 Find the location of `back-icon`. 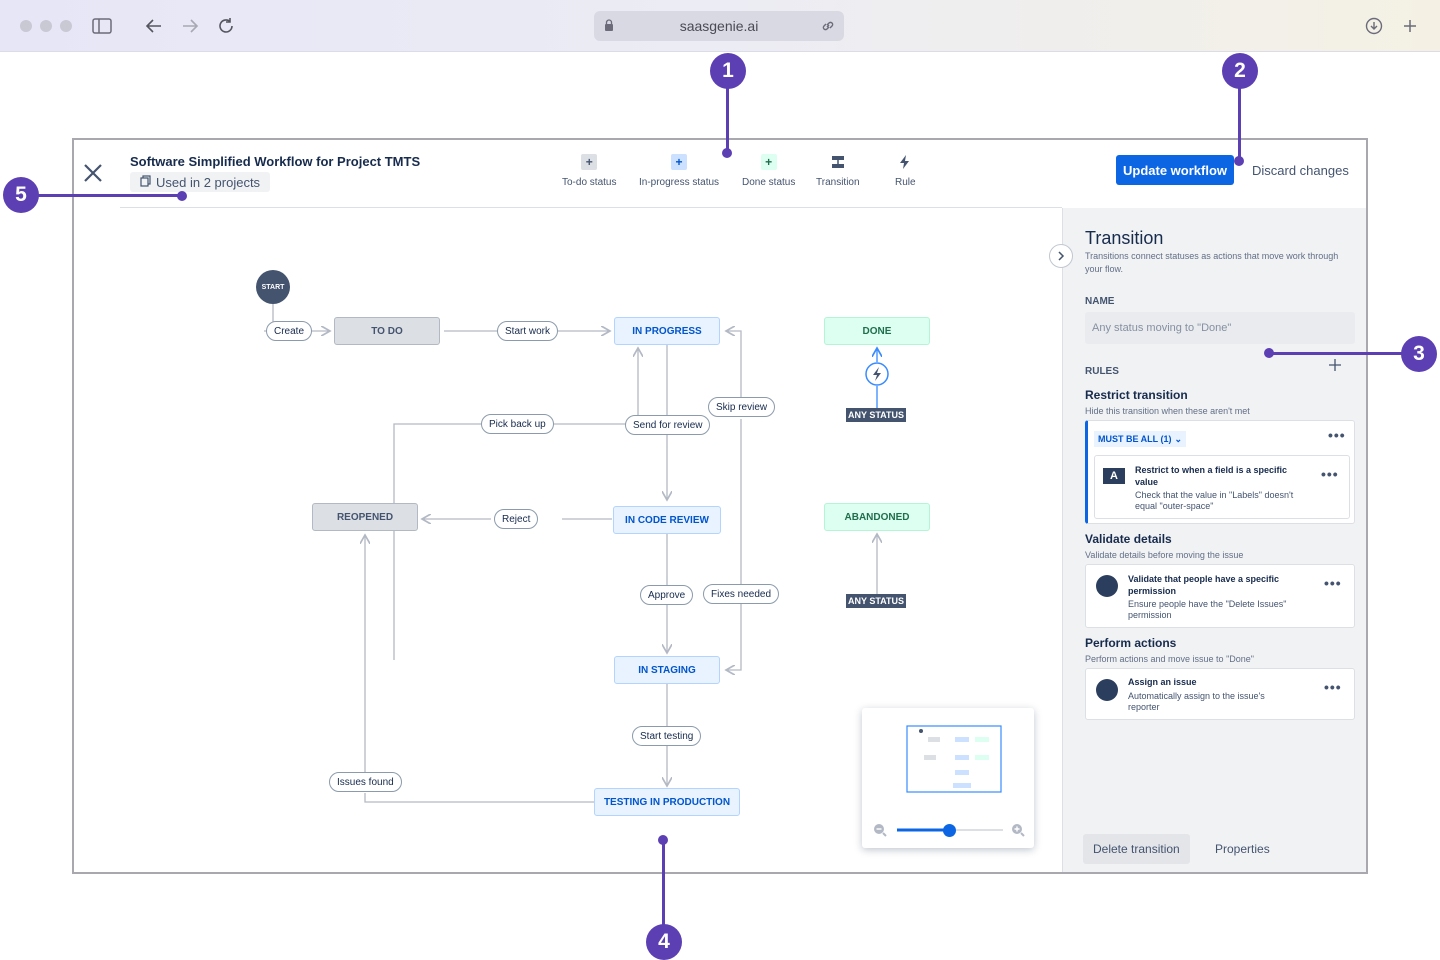

back-icon is located at coordinates (154, 26).